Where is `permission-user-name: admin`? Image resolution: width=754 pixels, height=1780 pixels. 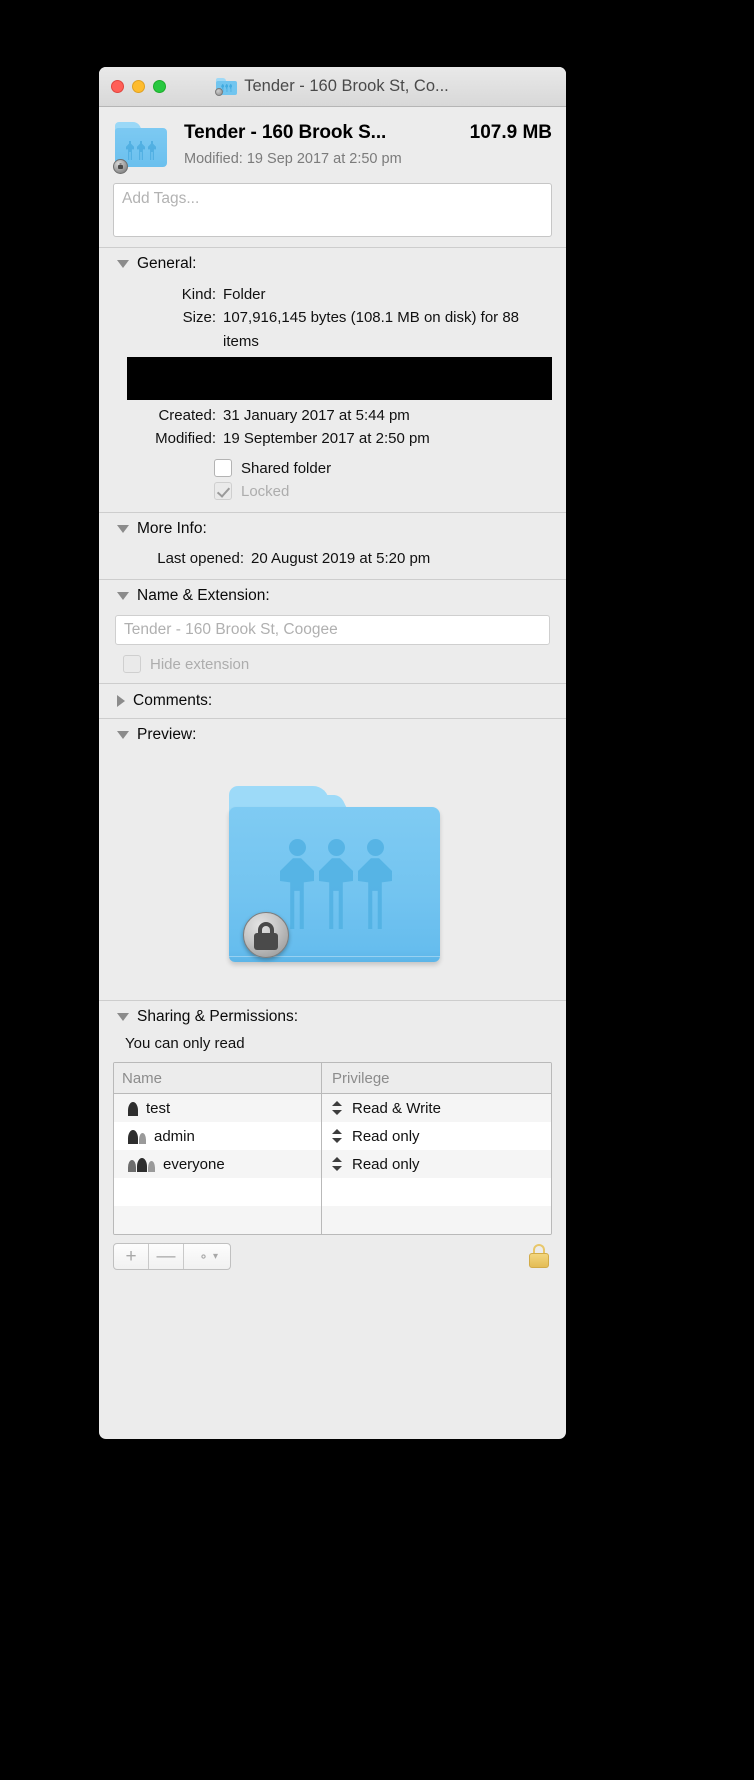 permission-user-name: admin is located at coordinates (174, 1136).